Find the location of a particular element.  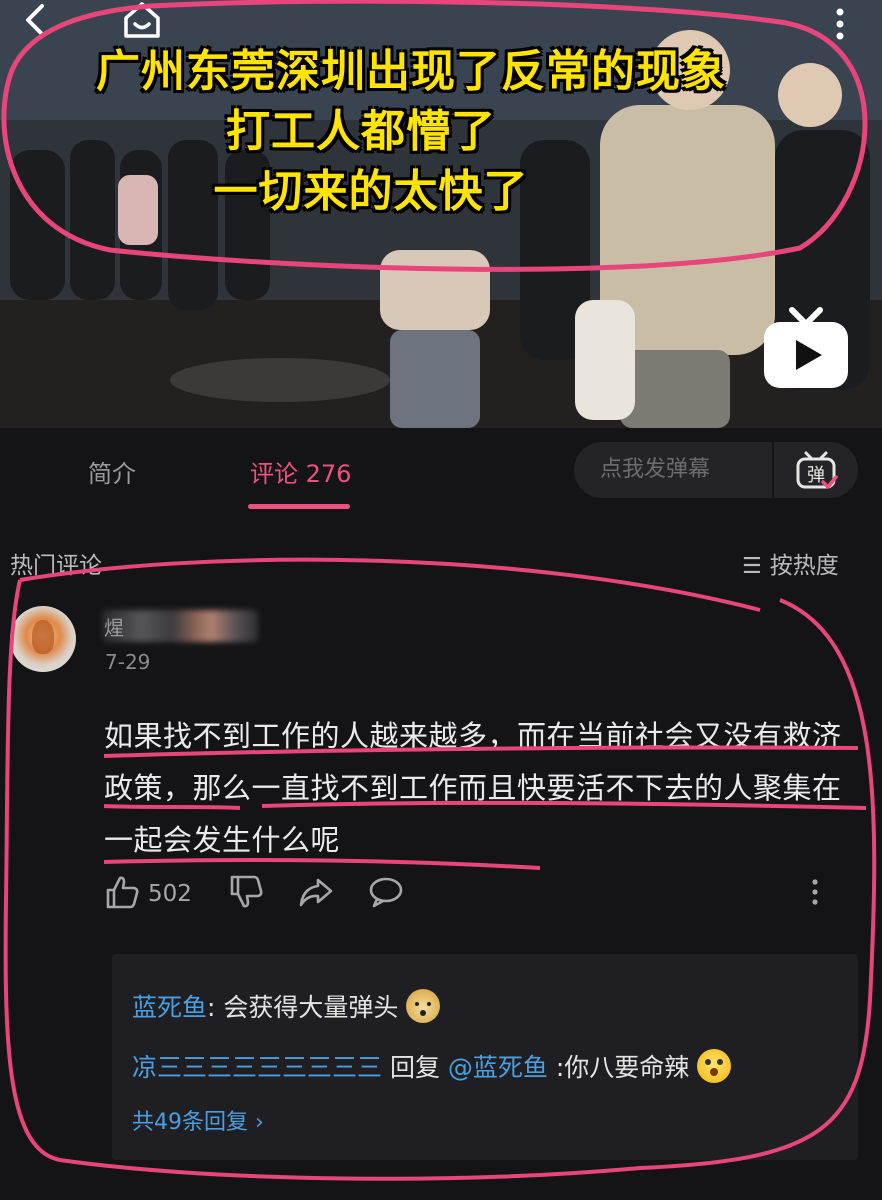

dislike-button is located at coordinates (246, 892).